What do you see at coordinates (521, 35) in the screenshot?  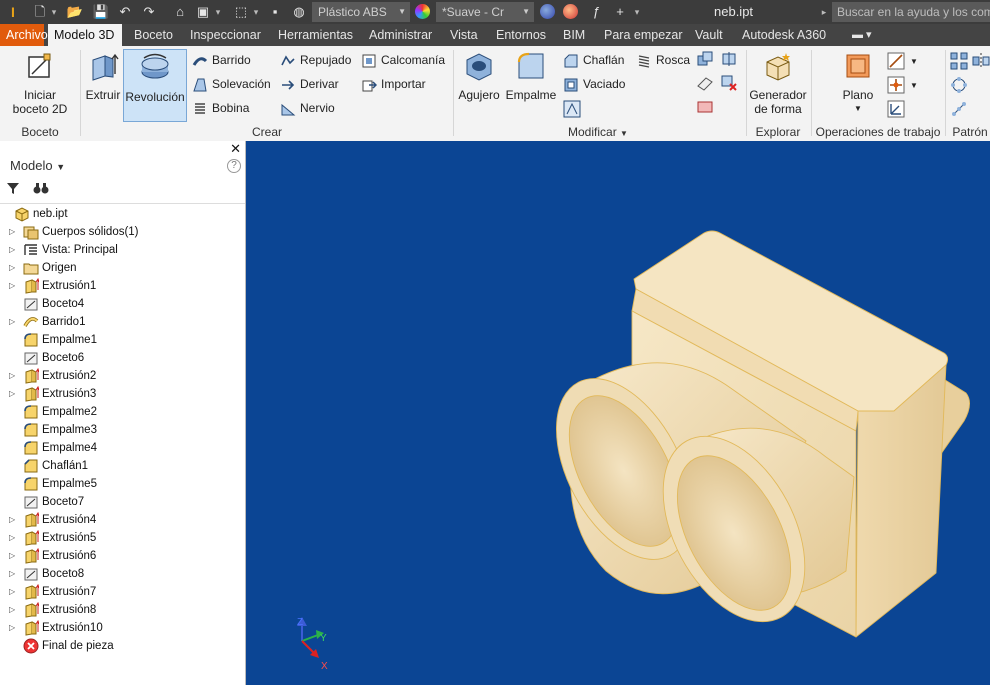 I see `tab-entornos: Entornos` at bounding box center [521, 35].